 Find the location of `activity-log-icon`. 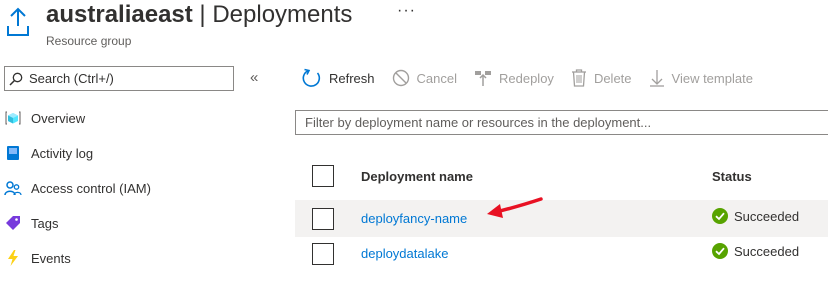

activity-log-icon is located at coordinates (13, 153).